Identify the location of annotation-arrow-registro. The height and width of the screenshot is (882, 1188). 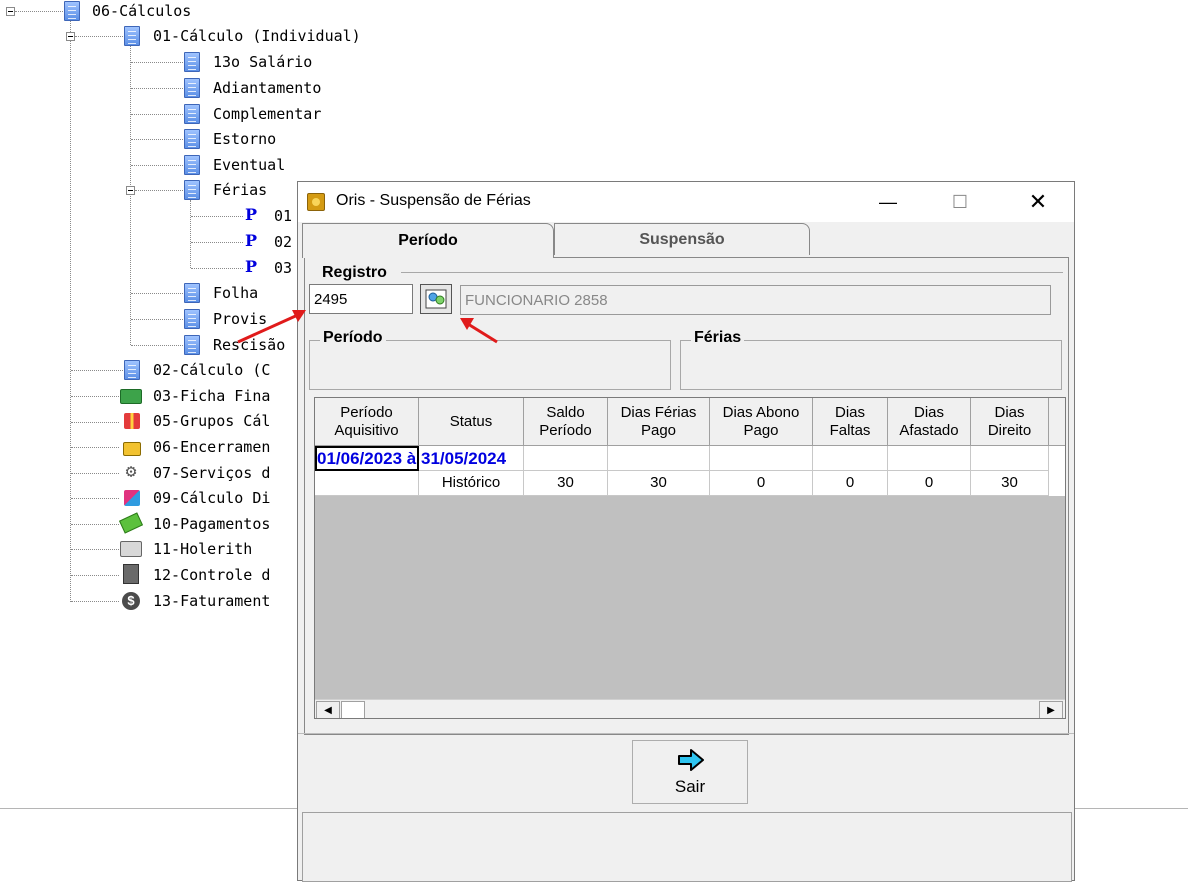
(271, 327).